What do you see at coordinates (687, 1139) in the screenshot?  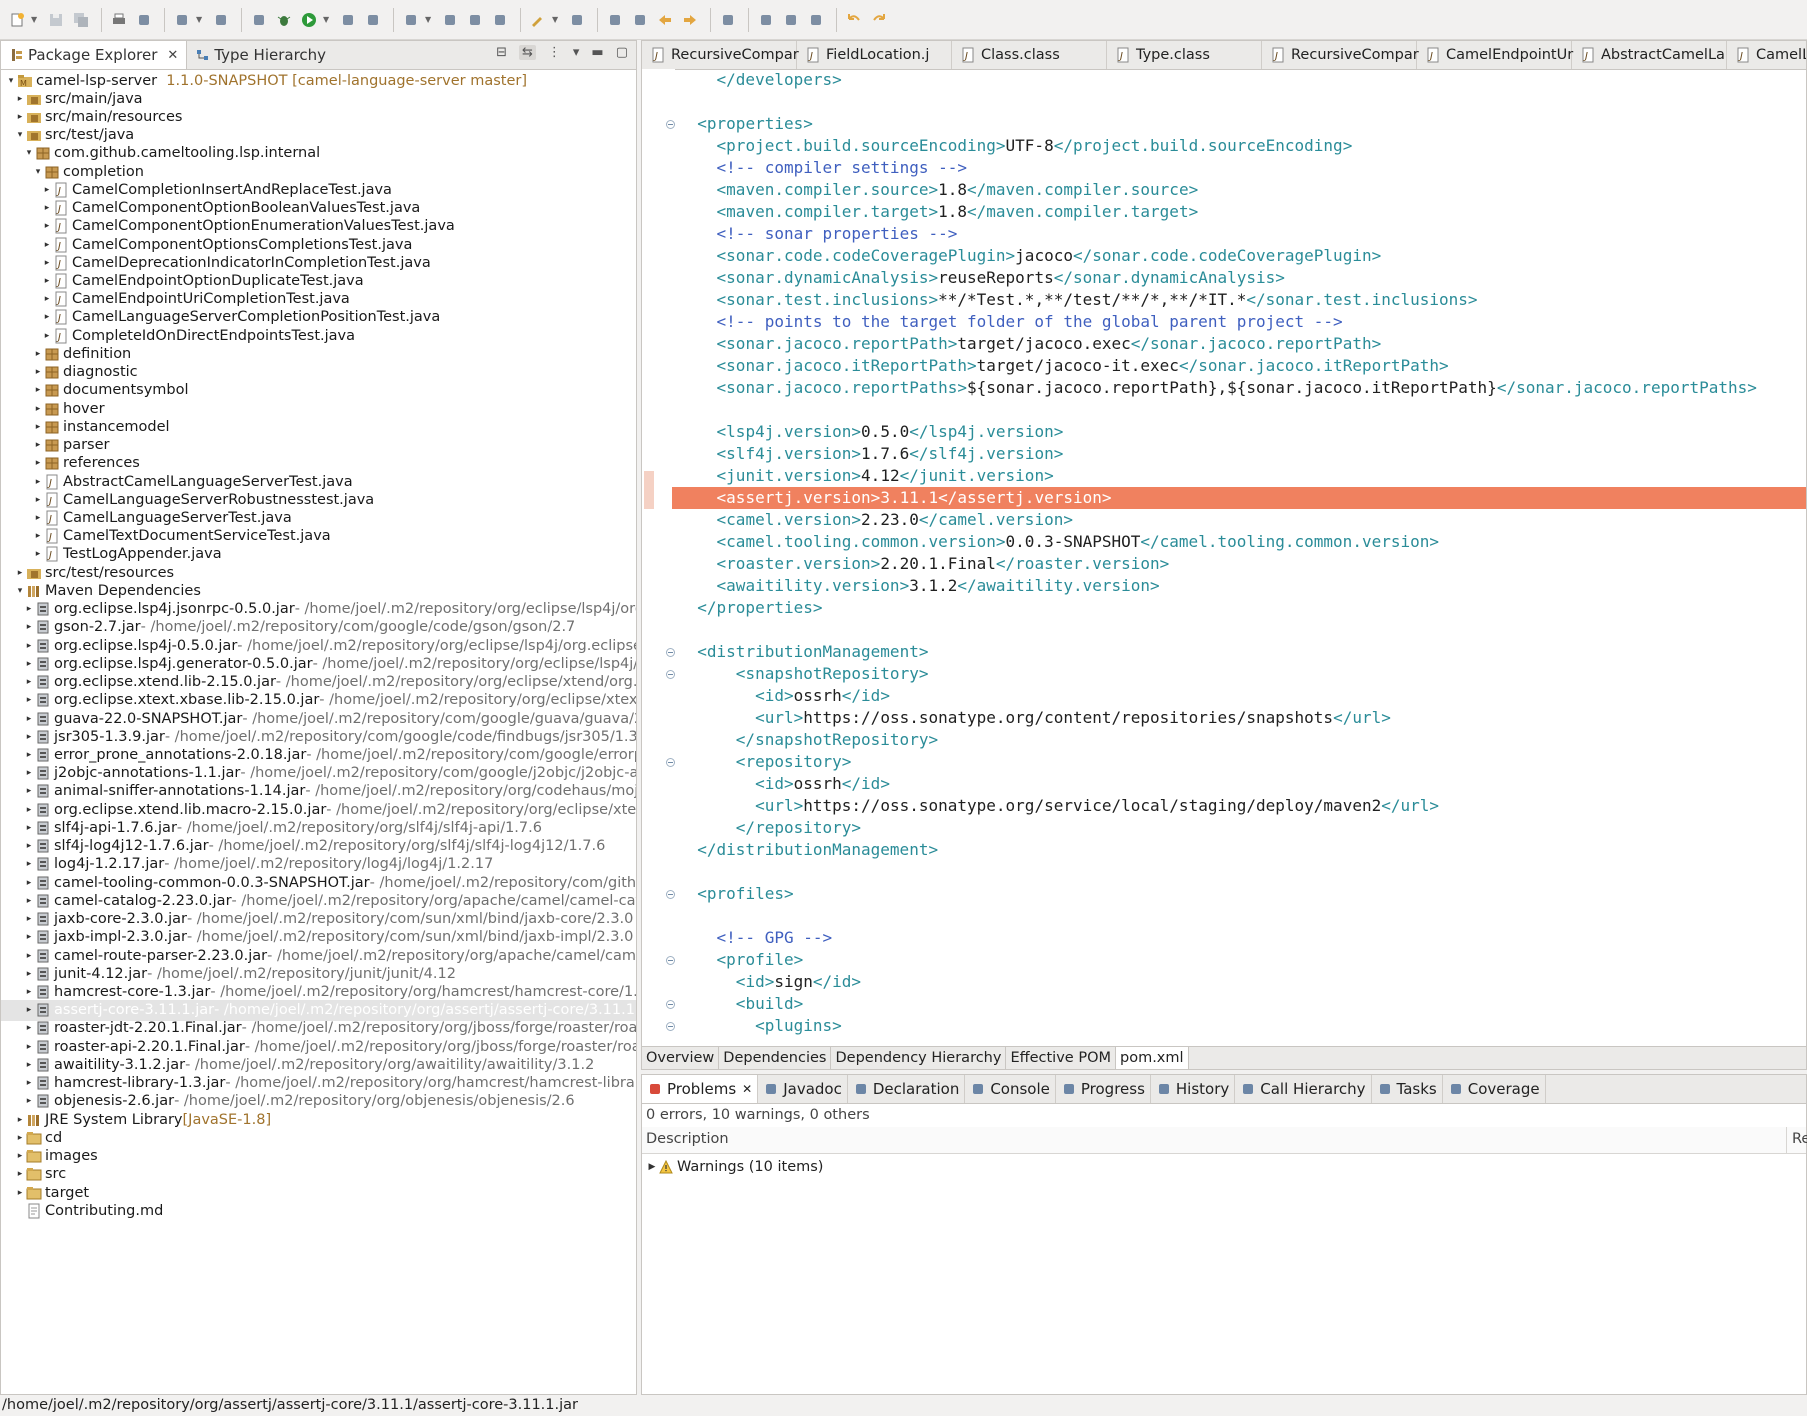 I see `column-description: Description` at bounding box center [687, 1139].